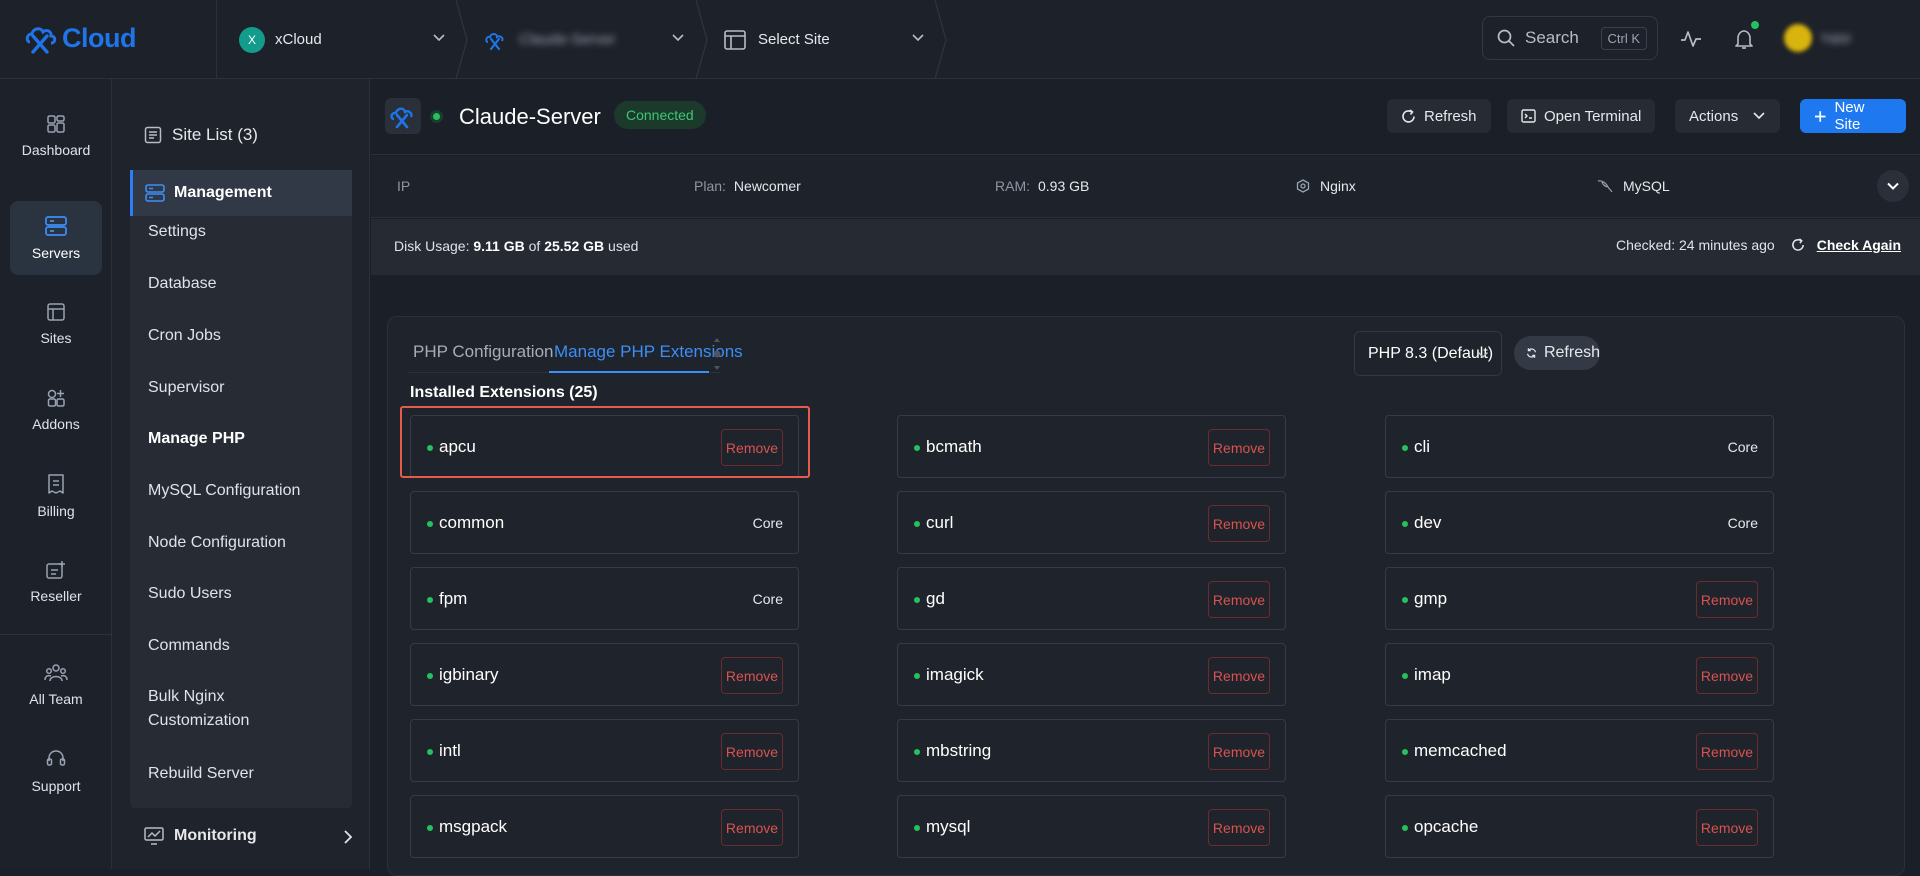 This screenshot has width=1920, height=876. Describe the element at coordinates (1836, 38) in the screenshot. I see `user-name: Yabir` at that location.